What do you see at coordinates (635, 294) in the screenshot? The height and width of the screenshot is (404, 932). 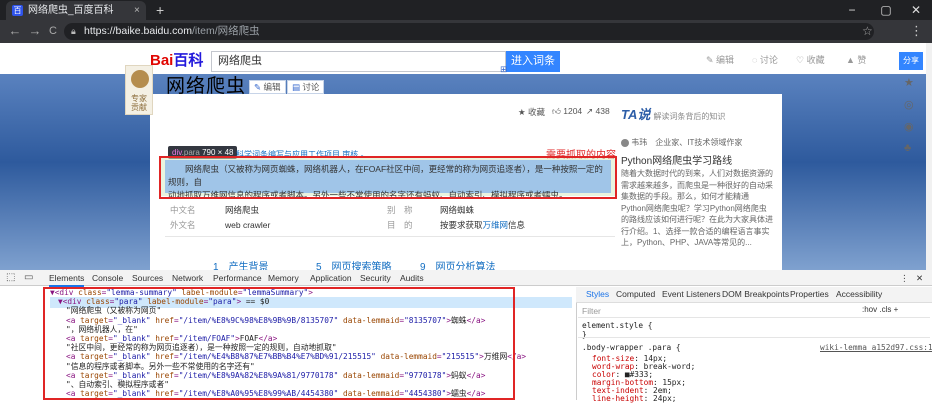 I see `tab-computed: Computed` at bounding box center [635, 294].